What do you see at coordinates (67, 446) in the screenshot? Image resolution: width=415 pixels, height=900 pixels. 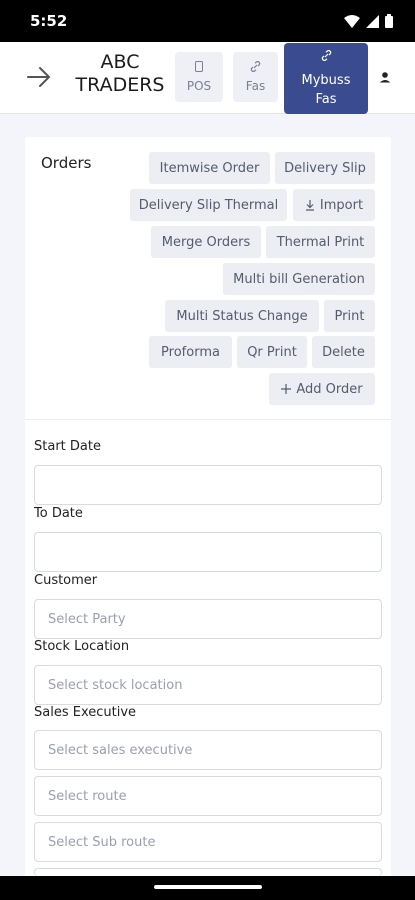 I see `start-date-label: Start Date` at bounding box center [67, 446].